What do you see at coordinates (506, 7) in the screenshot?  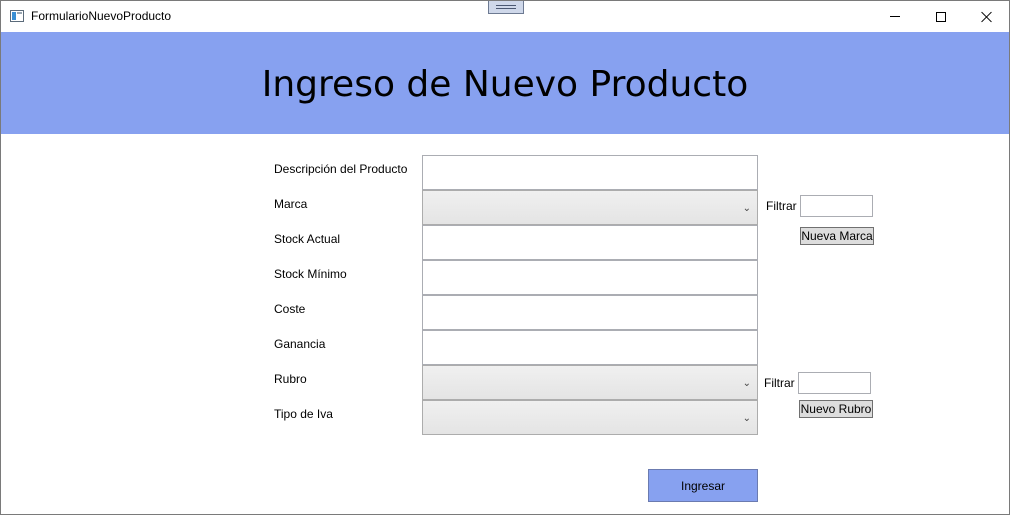 I see `drag-handle-icon` at bounding box center [506, 7].